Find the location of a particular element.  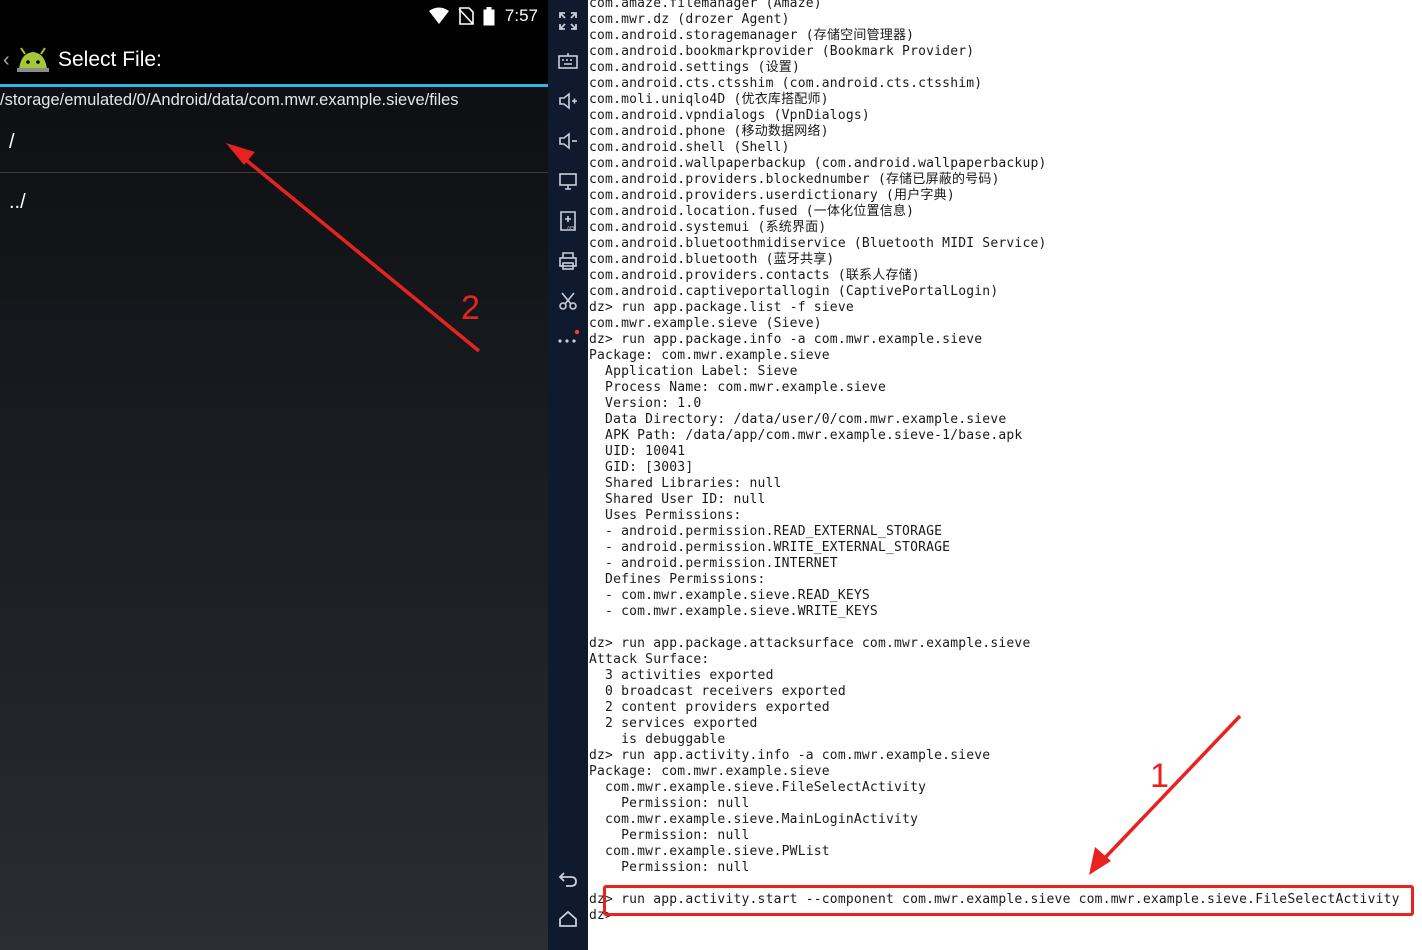

console-line: Uses Permissions: is located at coordinates (665, 515).